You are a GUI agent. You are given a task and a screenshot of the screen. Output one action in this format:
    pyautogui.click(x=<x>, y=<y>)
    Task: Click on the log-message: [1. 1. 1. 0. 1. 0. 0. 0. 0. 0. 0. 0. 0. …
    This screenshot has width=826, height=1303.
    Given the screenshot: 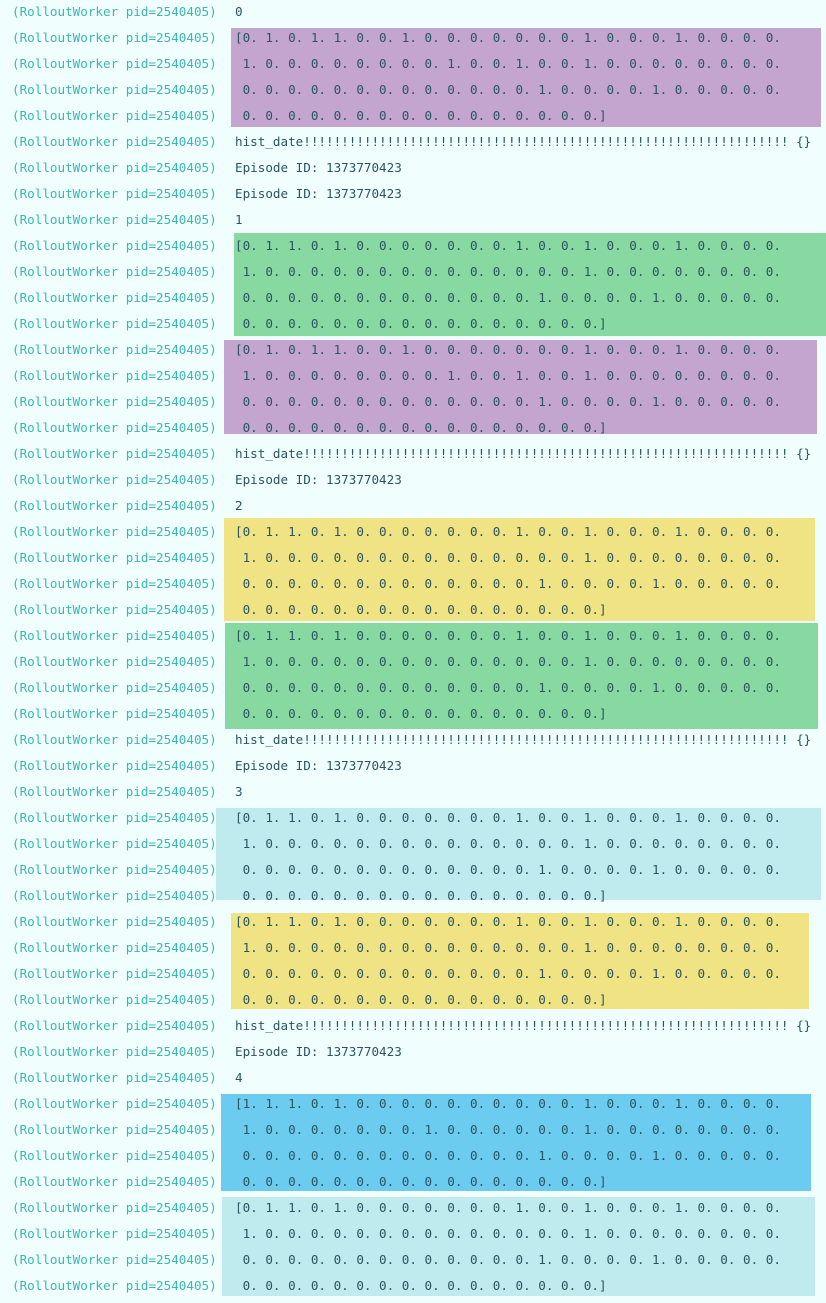 What is the action you would take?
    pyautogui.click(x=508, y=1103)
    